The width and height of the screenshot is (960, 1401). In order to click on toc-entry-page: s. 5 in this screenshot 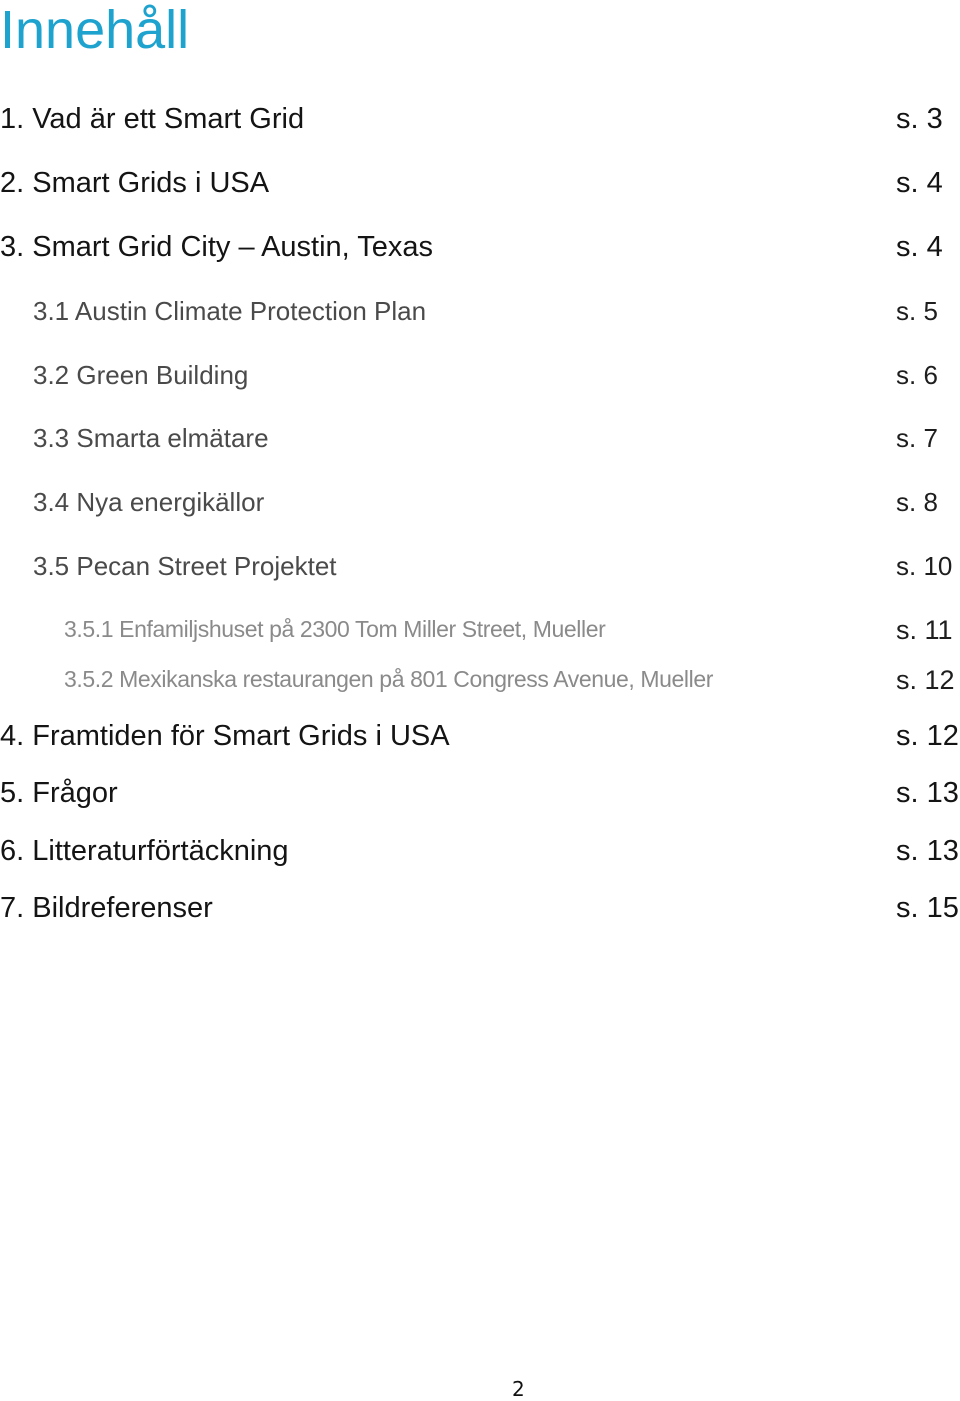, I will do `click(917, 311)`.